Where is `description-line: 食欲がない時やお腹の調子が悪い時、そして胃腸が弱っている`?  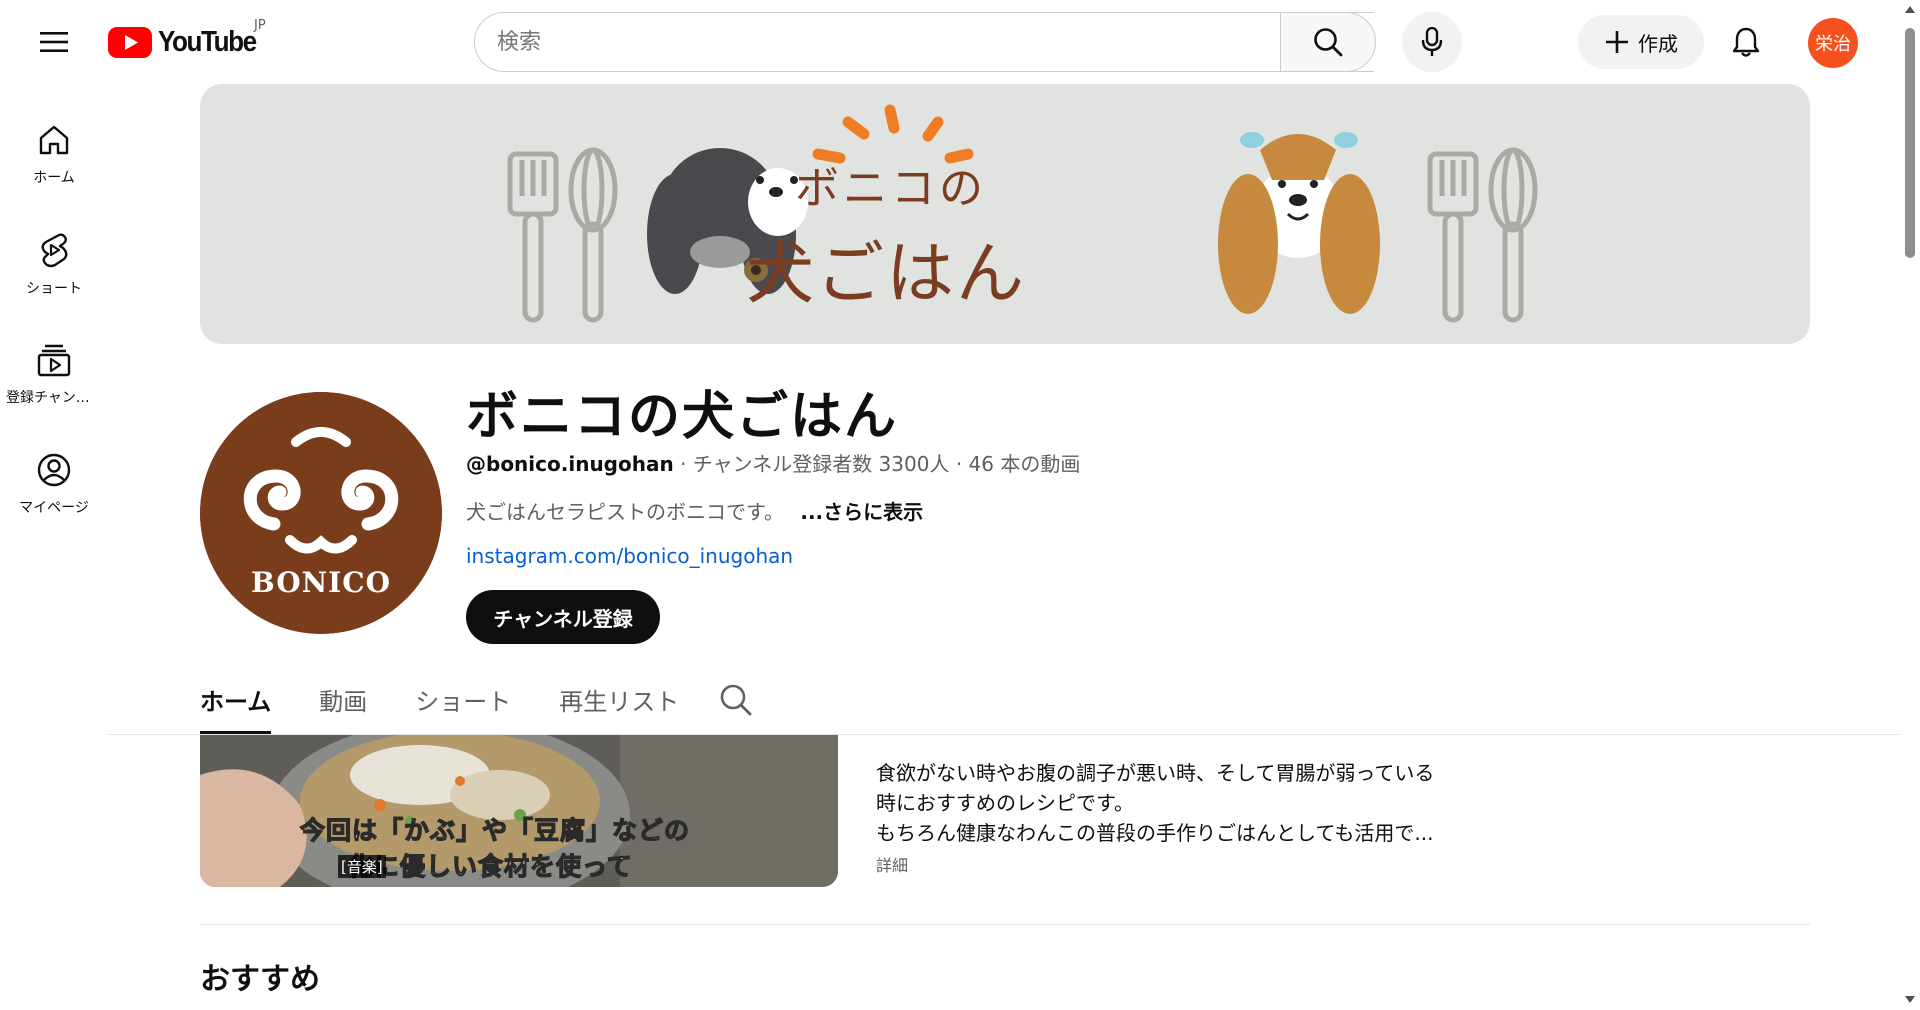
description-line: 食欲がない時やお腹の調子が悪い時、そして胃腸が弱っている is located at coordinates (1155, 773).